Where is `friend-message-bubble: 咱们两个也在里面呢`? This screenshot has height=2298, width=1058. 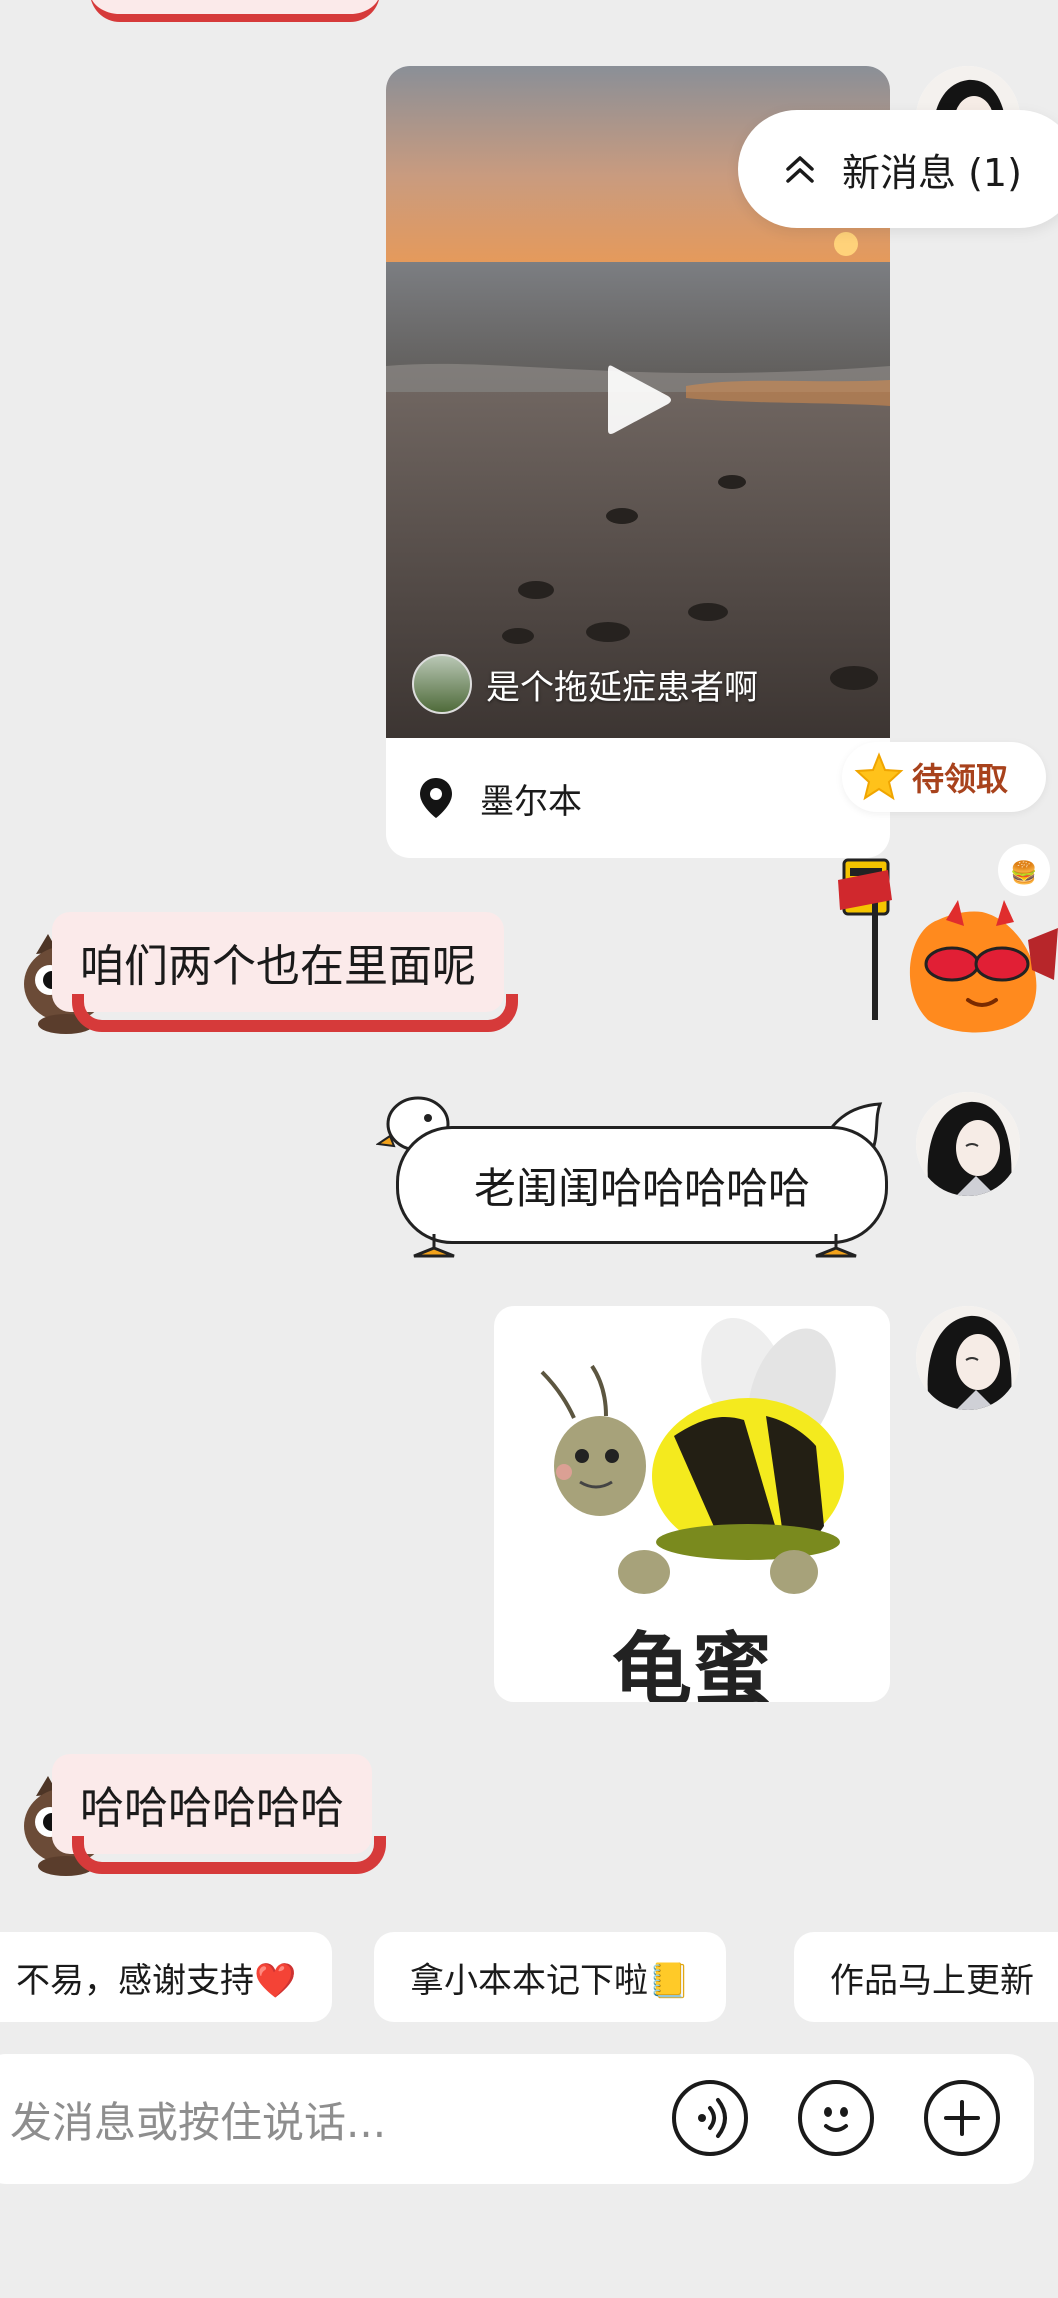 friend-message-bubble: 咱们两个也在里面呢 is located at coordinates (285, 972).